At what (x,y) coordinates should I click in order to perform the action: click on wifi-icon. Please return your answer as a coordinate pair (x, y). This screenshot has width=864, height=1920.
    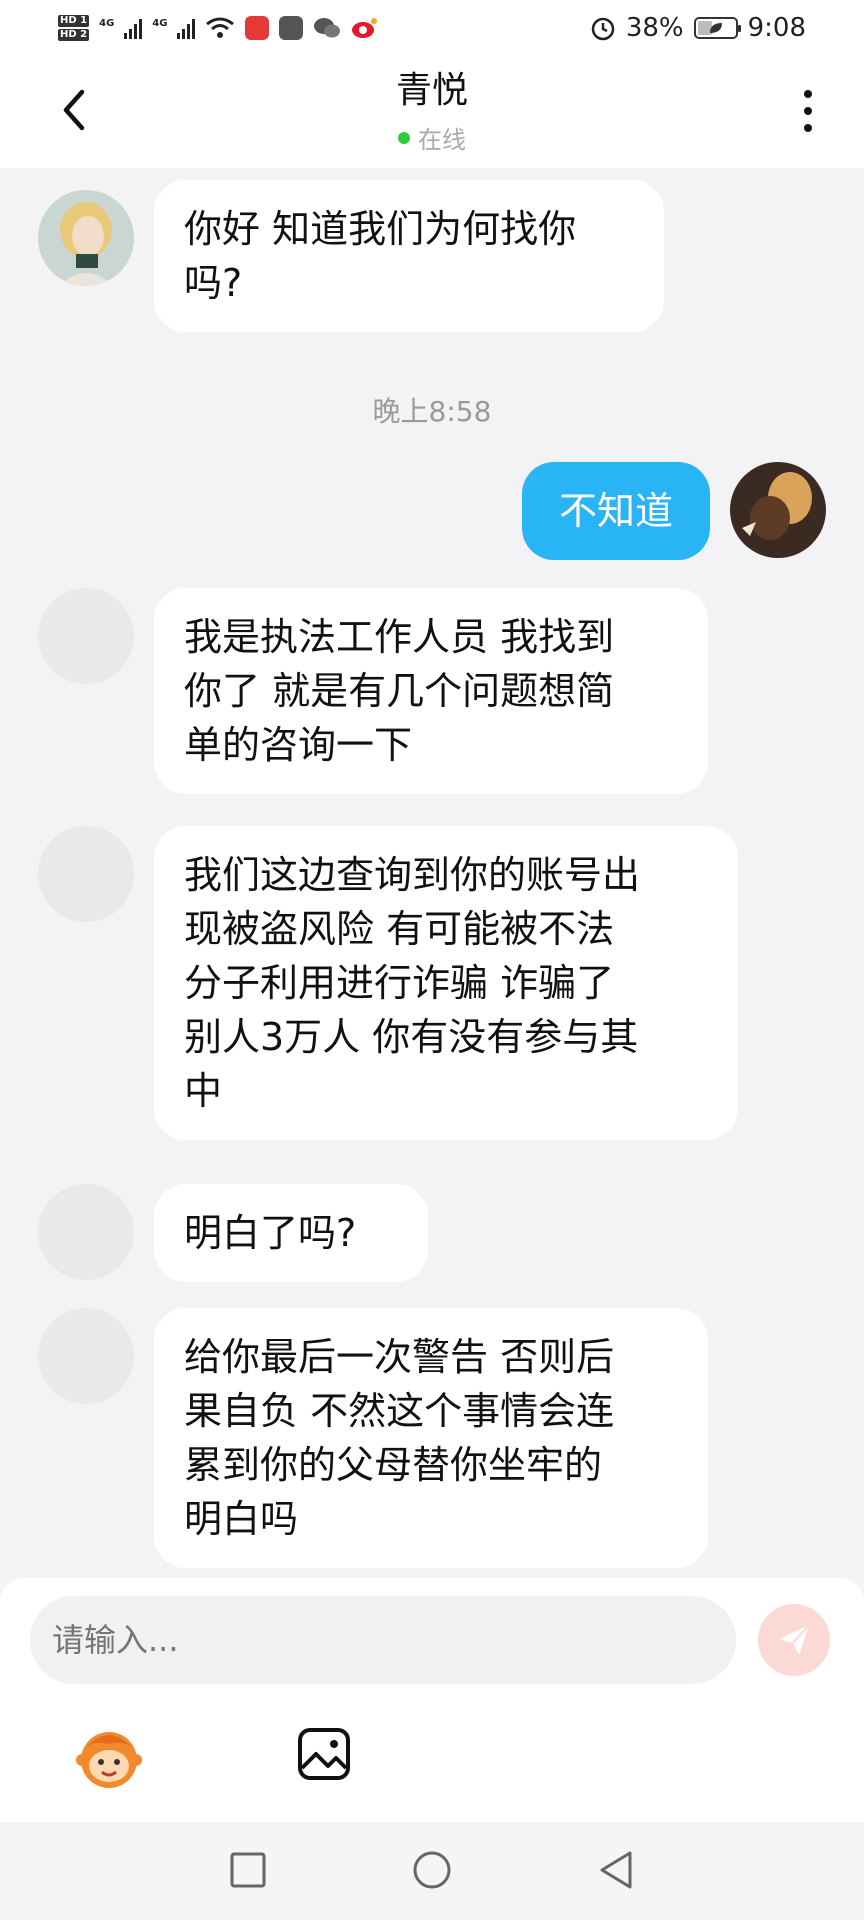
    Looking at the image, I should click on (220, 27).